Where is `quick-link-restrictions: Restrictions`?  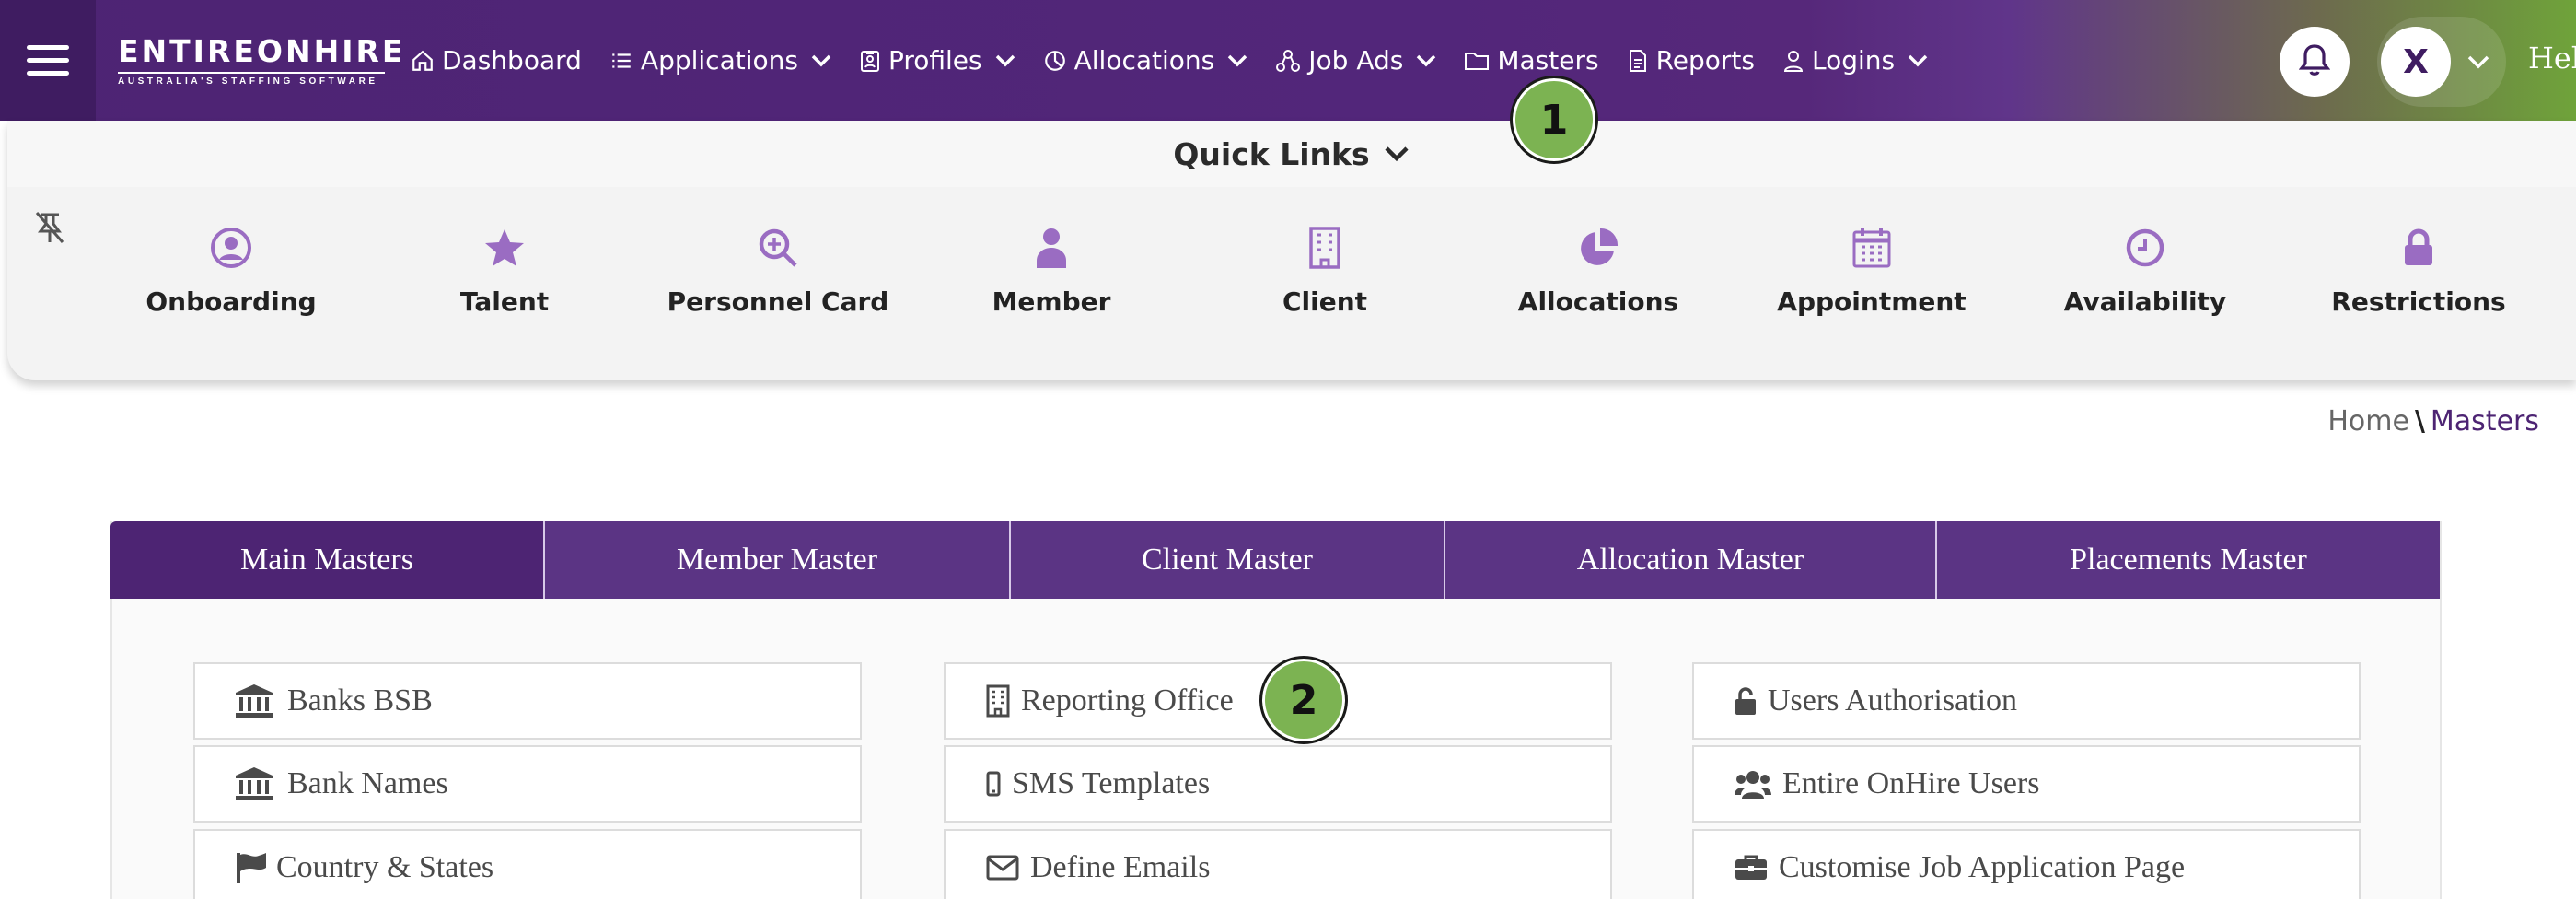 quick-link-restrictions: Restrictions is located at coordinates (2418, 269).